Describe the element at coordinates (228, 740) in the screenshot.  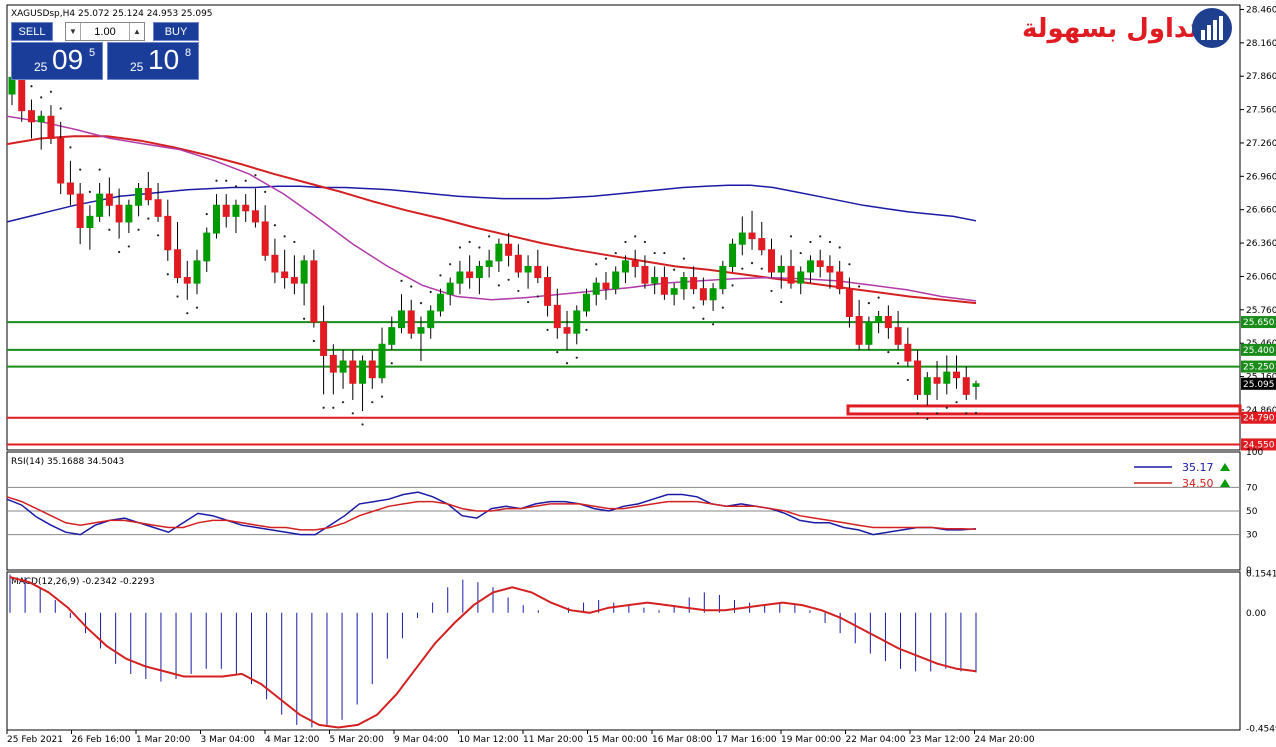
I see `time-tick-label: 3 Mar 04:00` at that location.